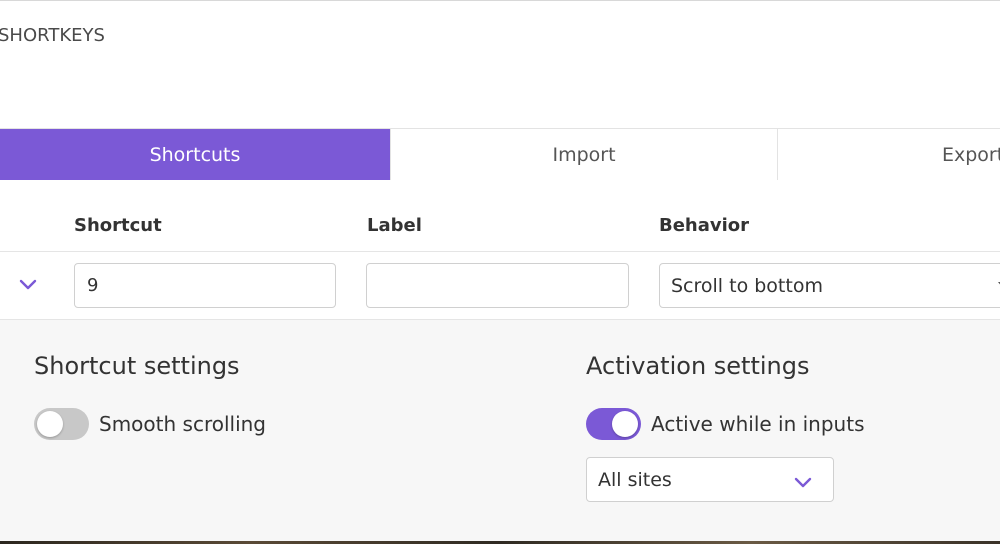 This screenshot has width=1000, height=544. What do you see at coordinates (635, 479) in the screenshot?
I see `sites-select-value: All sites` at bounding box center [635, 479].